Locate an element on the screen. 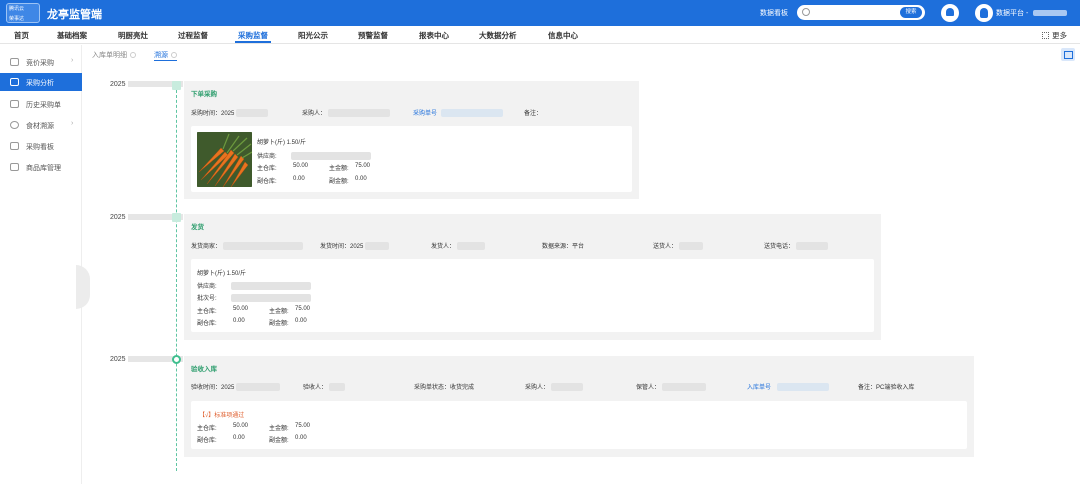  order-number-link: 采购单号 is located at coordinates (425, 114).